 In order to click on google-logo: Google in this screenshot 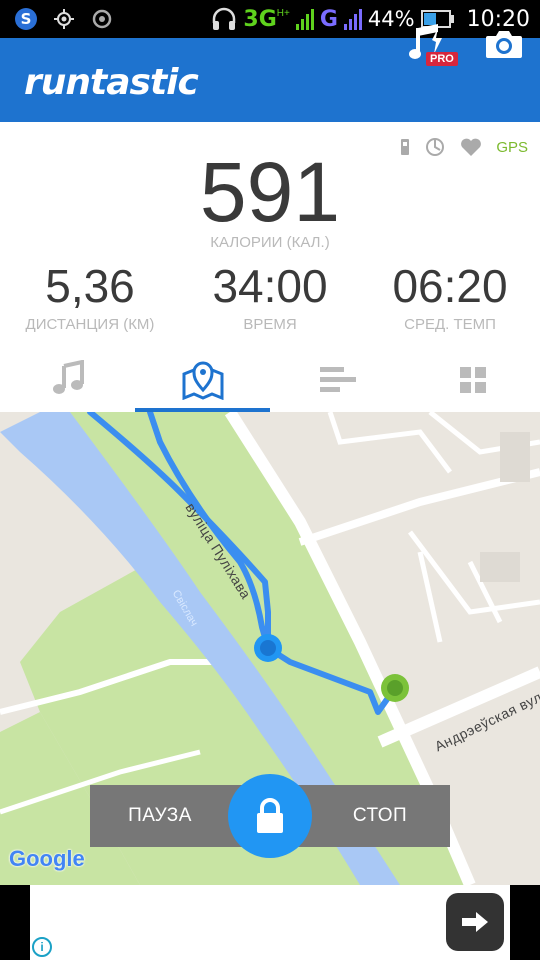, I will do `click(47, 859)`.